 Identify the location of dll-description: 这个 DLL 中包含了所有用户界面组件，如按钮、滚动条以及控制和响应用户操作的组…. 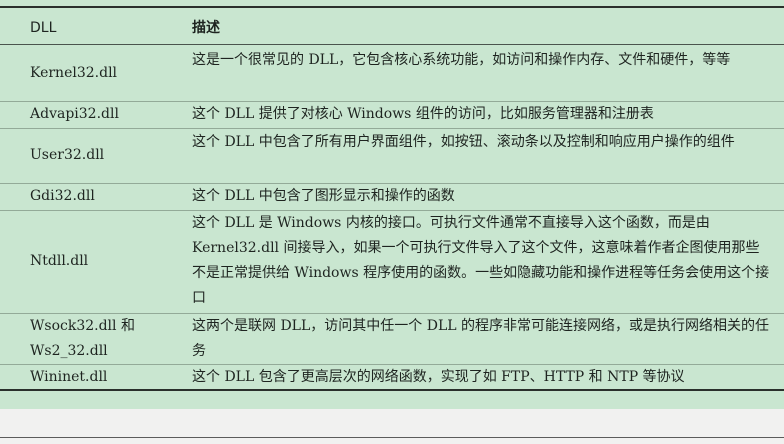
(463, 142).